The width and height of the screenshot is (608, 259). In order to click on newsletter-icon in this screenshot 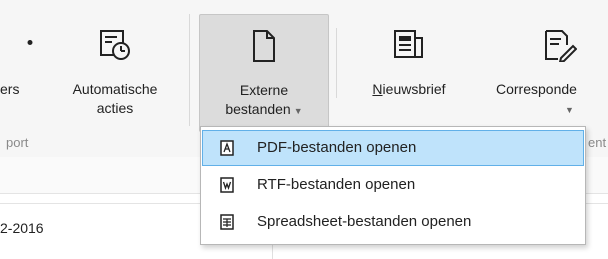, I will do `click(409, 45)`.